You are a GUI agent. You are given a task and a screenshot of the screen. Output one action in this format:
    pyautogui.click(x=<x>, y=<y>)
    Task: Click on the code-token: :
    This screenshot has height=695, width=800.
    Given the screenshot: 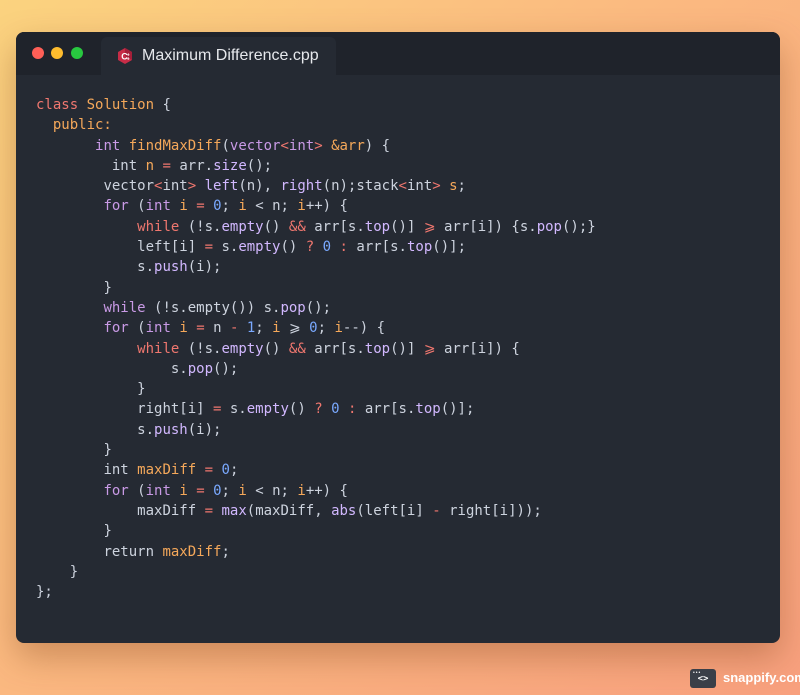 What is the action you would take?
    pyautogui.click(x=343, y=247)
    